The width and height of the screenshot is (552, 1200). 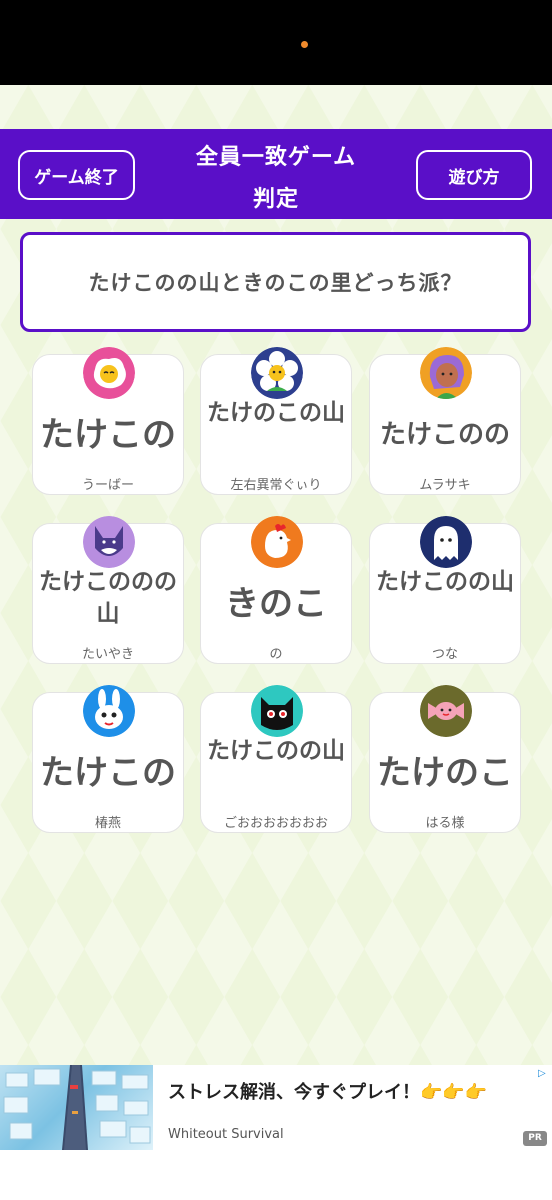 What do you see at coordinates (276, 42) in the screenshot?
I see `status-bar` at bounding box center [276, 42].